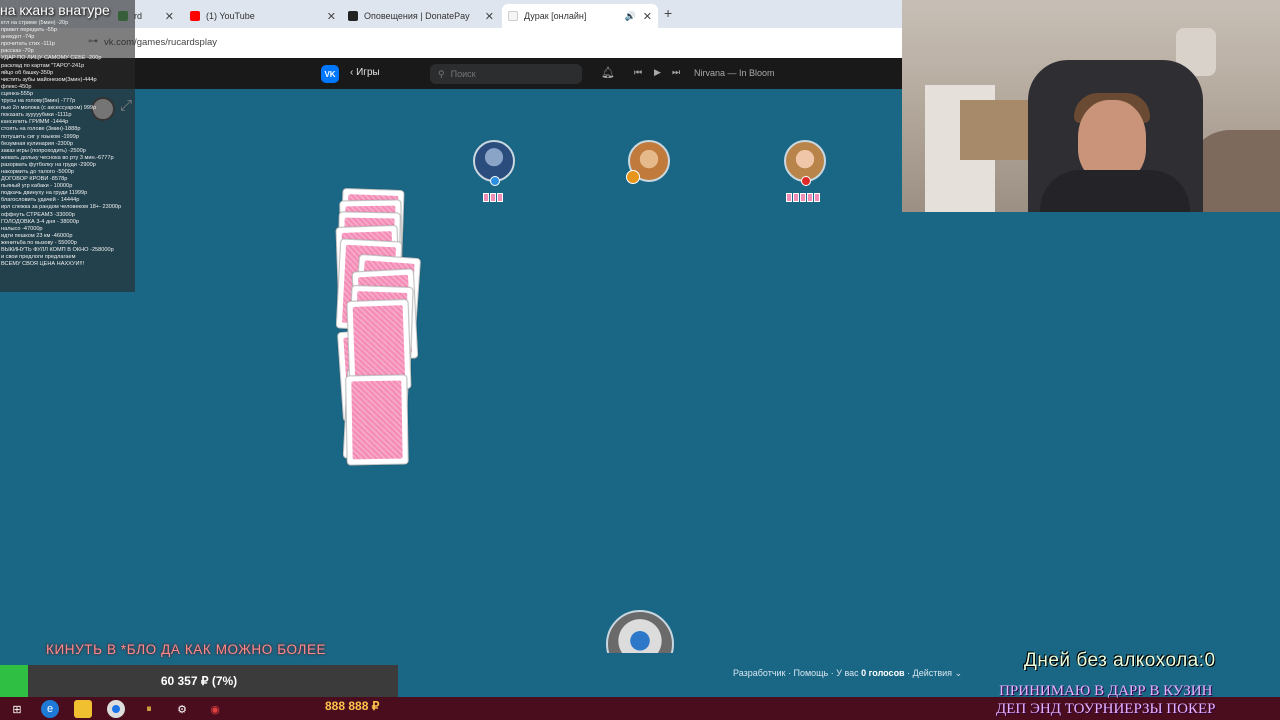 The image size is (1280, 720). What do you see at coordinates (48, 164) in the screenshot?
I see `price-list-item: разорвать футболку на груди -2900р` at bounding box center [48, 164].